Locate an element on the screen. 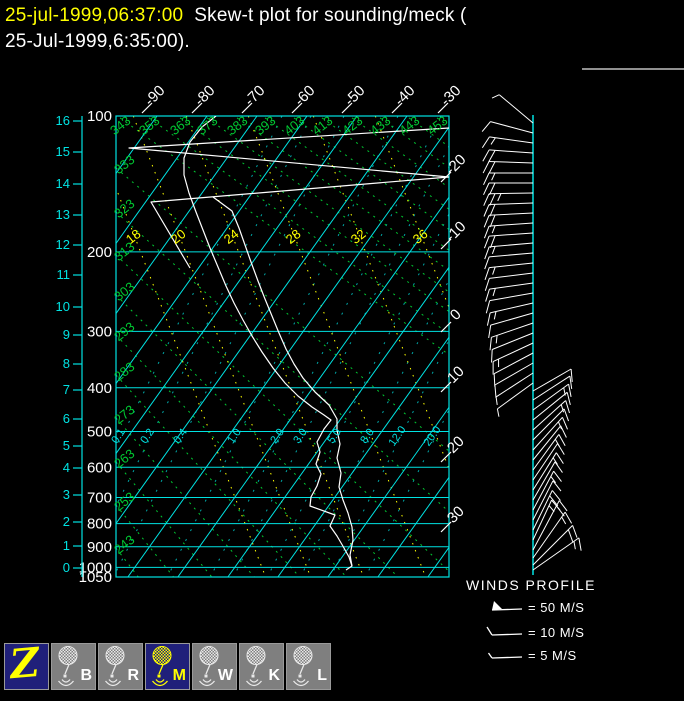 The height and width of the screenshot is (701, 684). sounding-button-r: R is located at coordinates (120, 666).